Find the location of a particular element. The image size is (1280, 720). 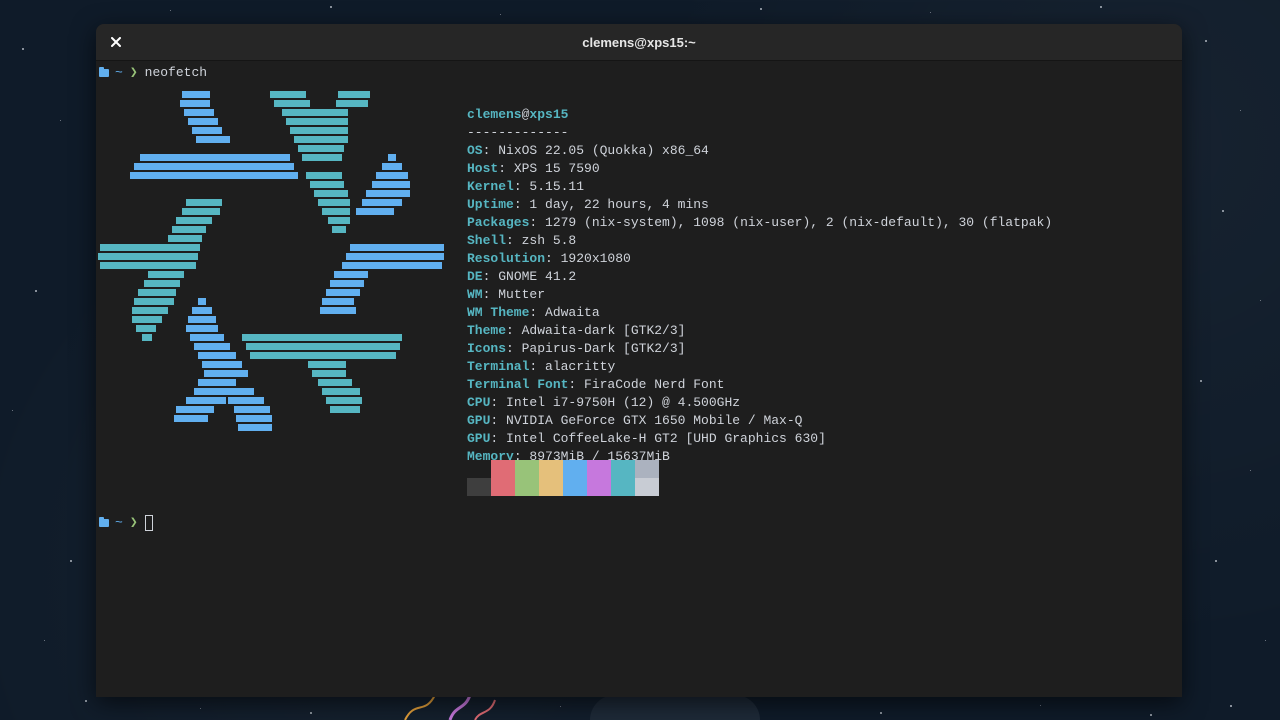

prompt-command: neofetch is located at coordinates (176, 72).